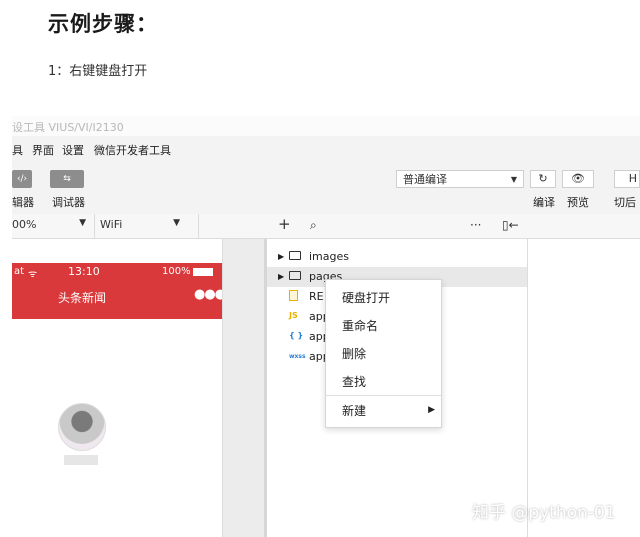 The height and width of the screenshot is (537, 640). I want to click on menu-item-wechat-devtools: 微信开发者工具, so click(132, 150).